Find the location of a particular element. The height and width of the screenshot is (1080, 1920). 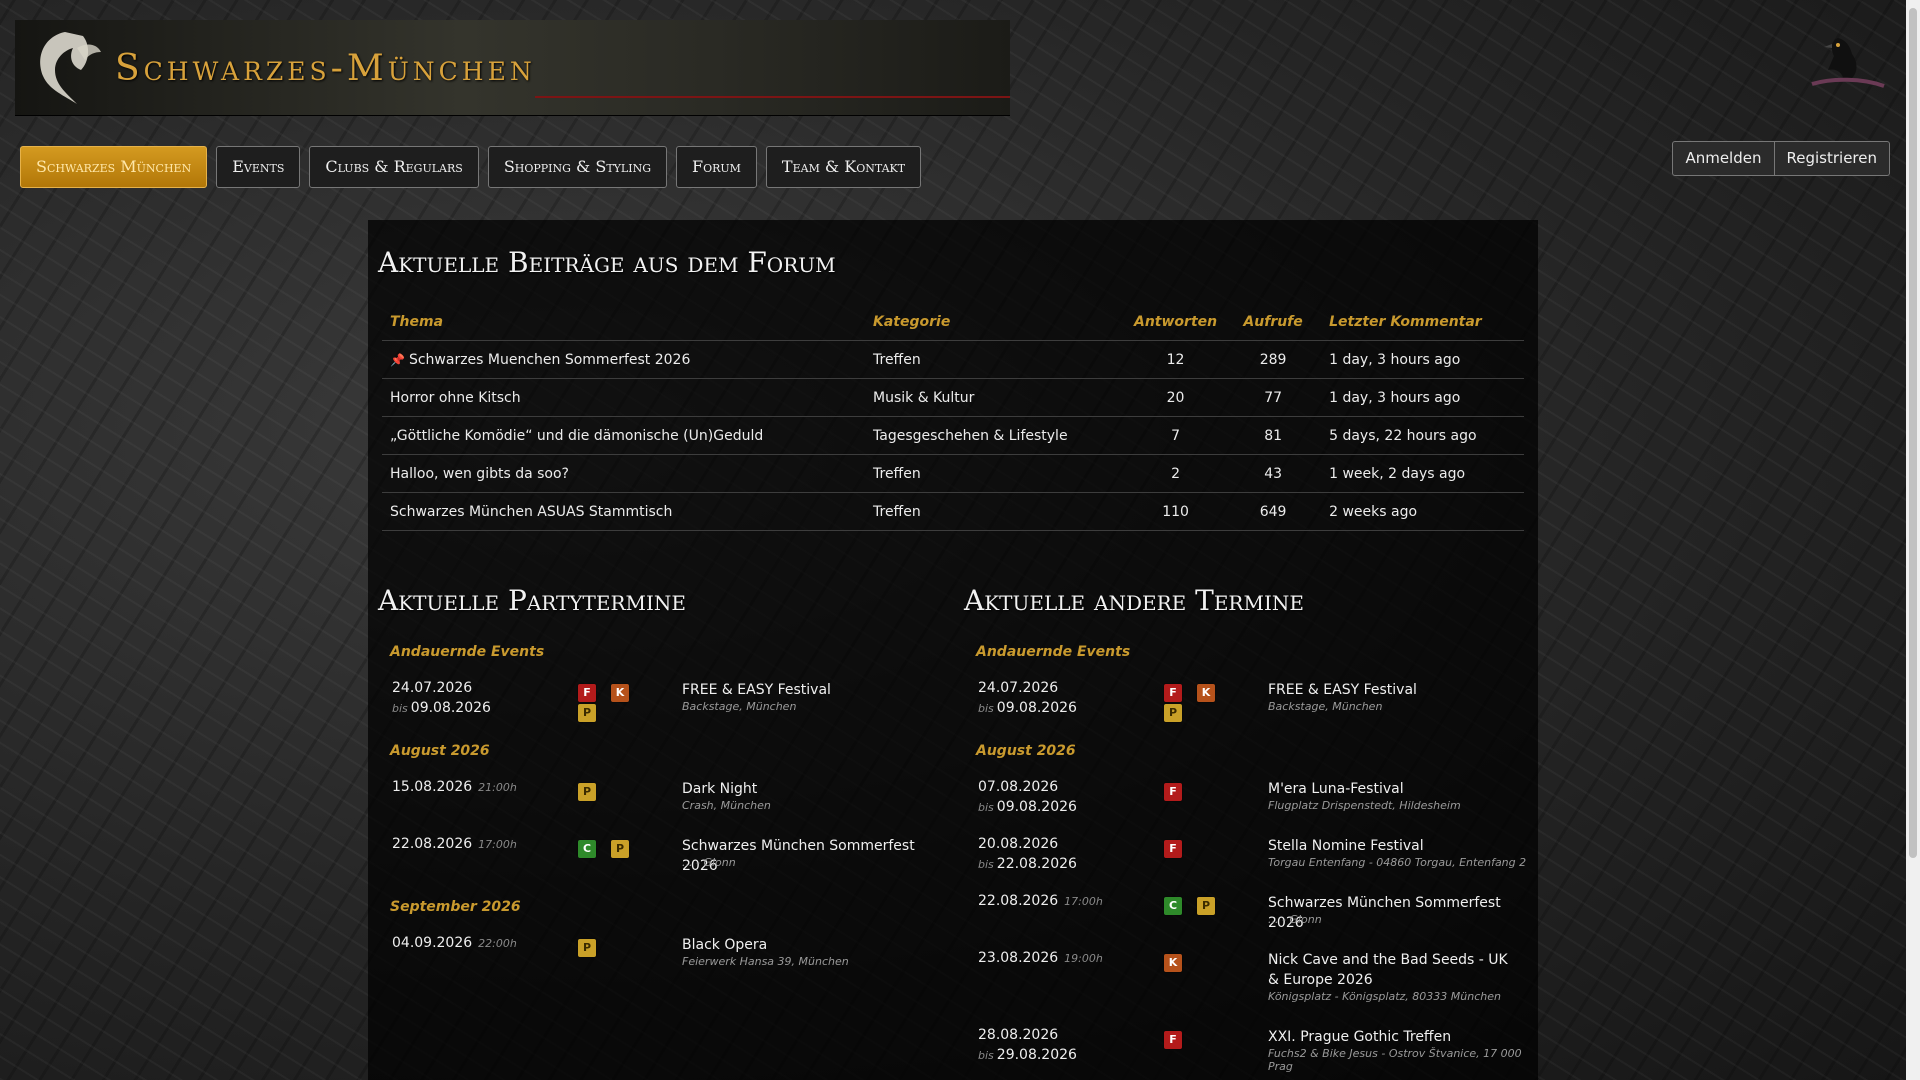

column-views: Aufrufe is located at coordinates (1273, 322).